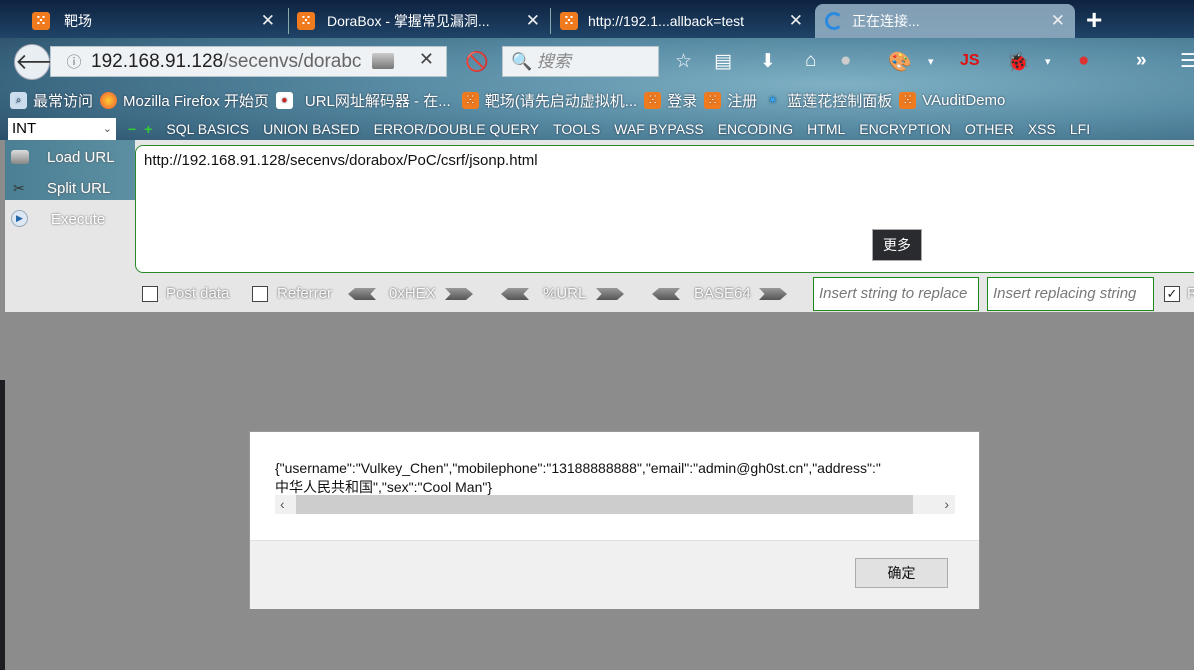 The width and height of the screenshot is (1194, 670). Describe the element at coordinates (20, 157) in the screenshot. I see `load-url-icon` at that location.